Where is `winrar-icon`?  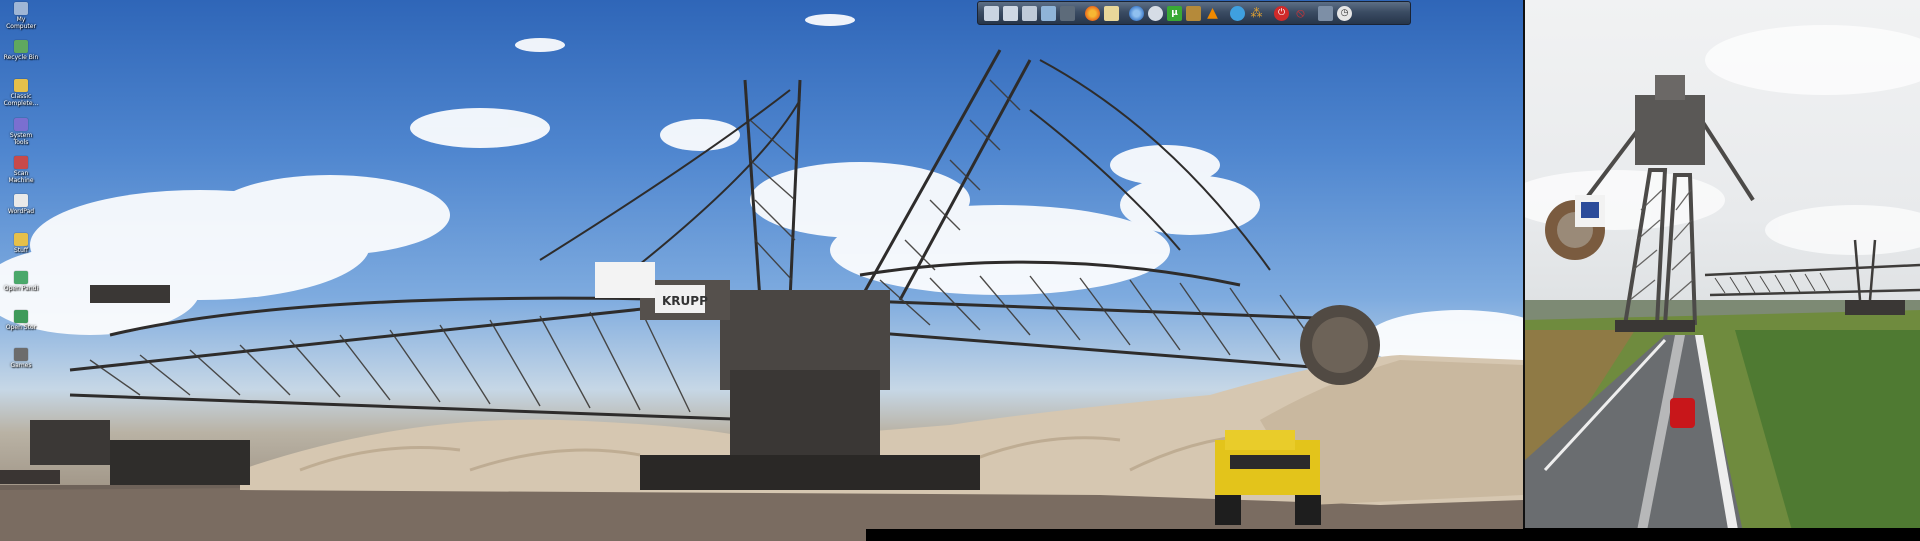 winrar-icon is located at coordinates (1193, 13).